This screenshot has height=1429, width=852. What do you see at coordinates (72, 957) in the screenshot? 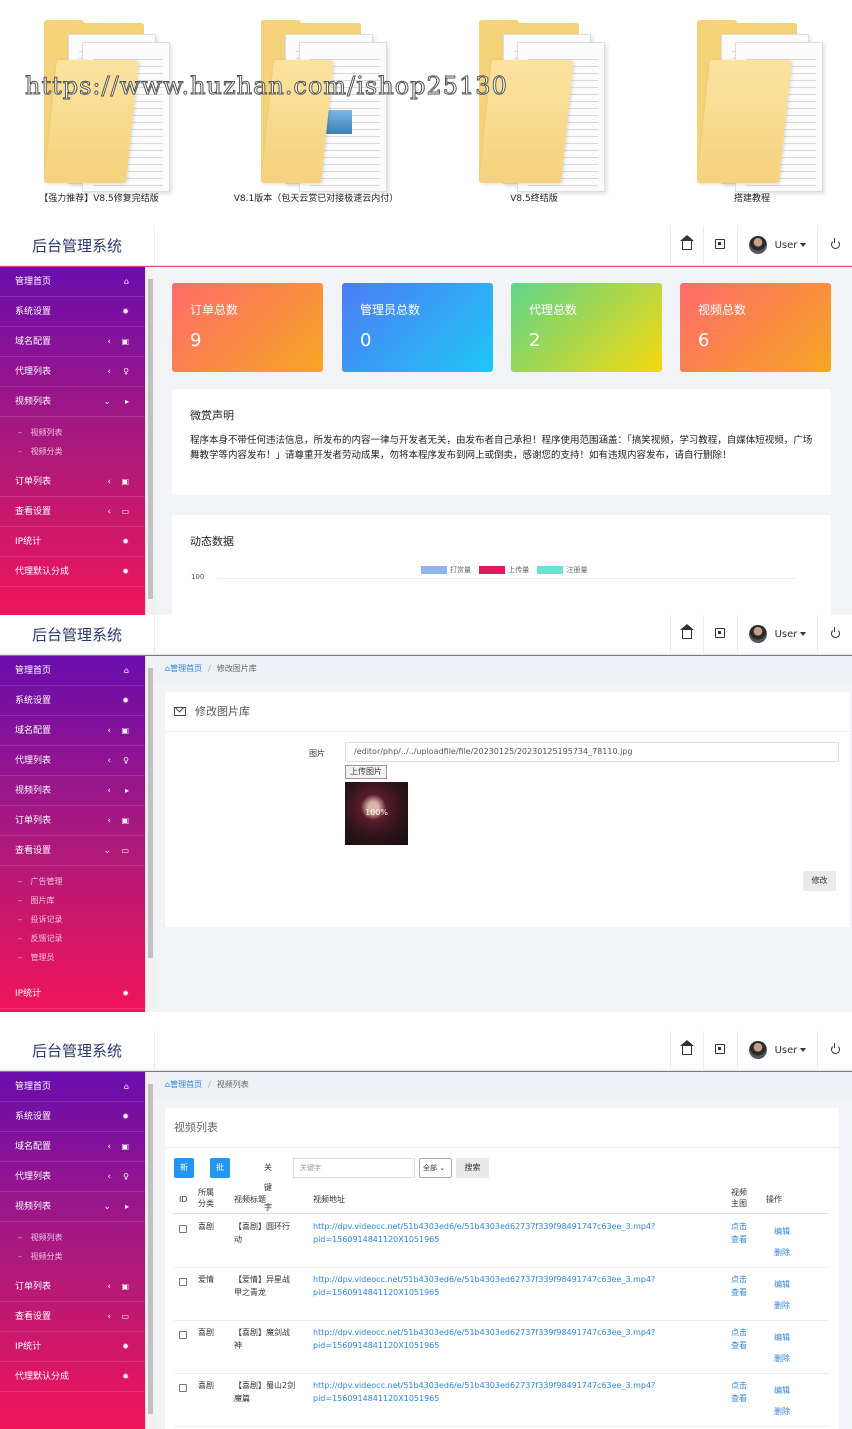
I see `sidebar-subitem: 管理员` at bounding box center [72, 957].